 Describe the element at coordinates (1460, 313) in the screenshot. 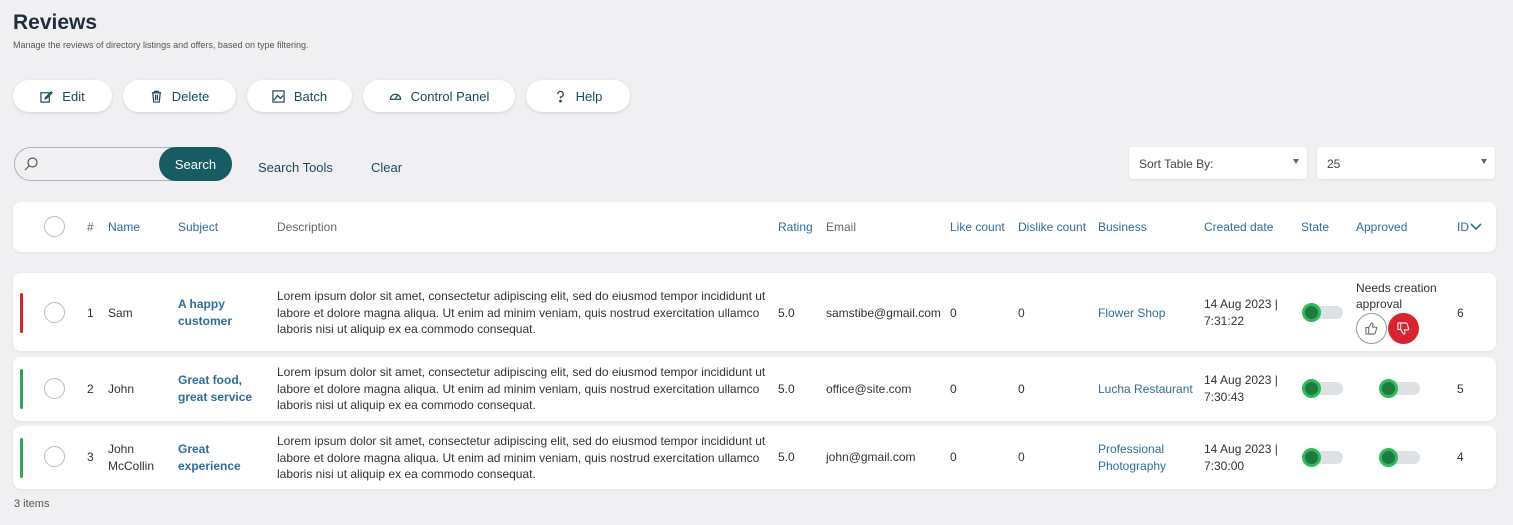

I see `row-id: 6` at that location.